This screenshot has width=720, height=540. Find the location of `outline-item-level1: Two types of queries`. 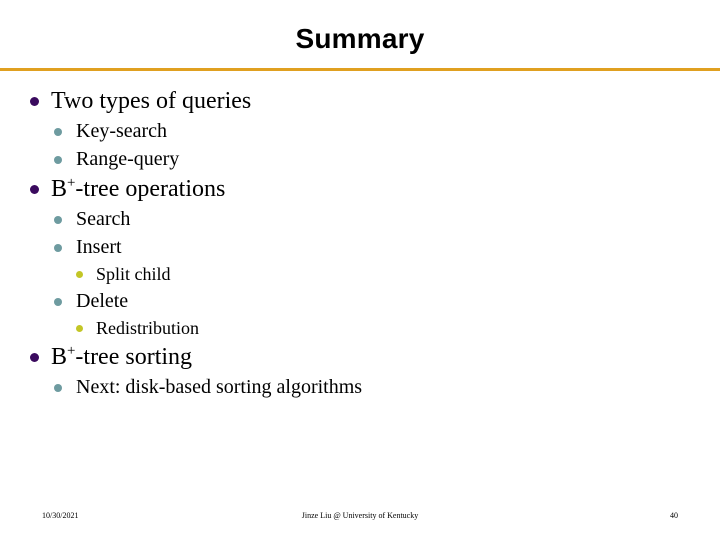

outline-item-level1: Two types of queries is located at coordinates (360, 101).